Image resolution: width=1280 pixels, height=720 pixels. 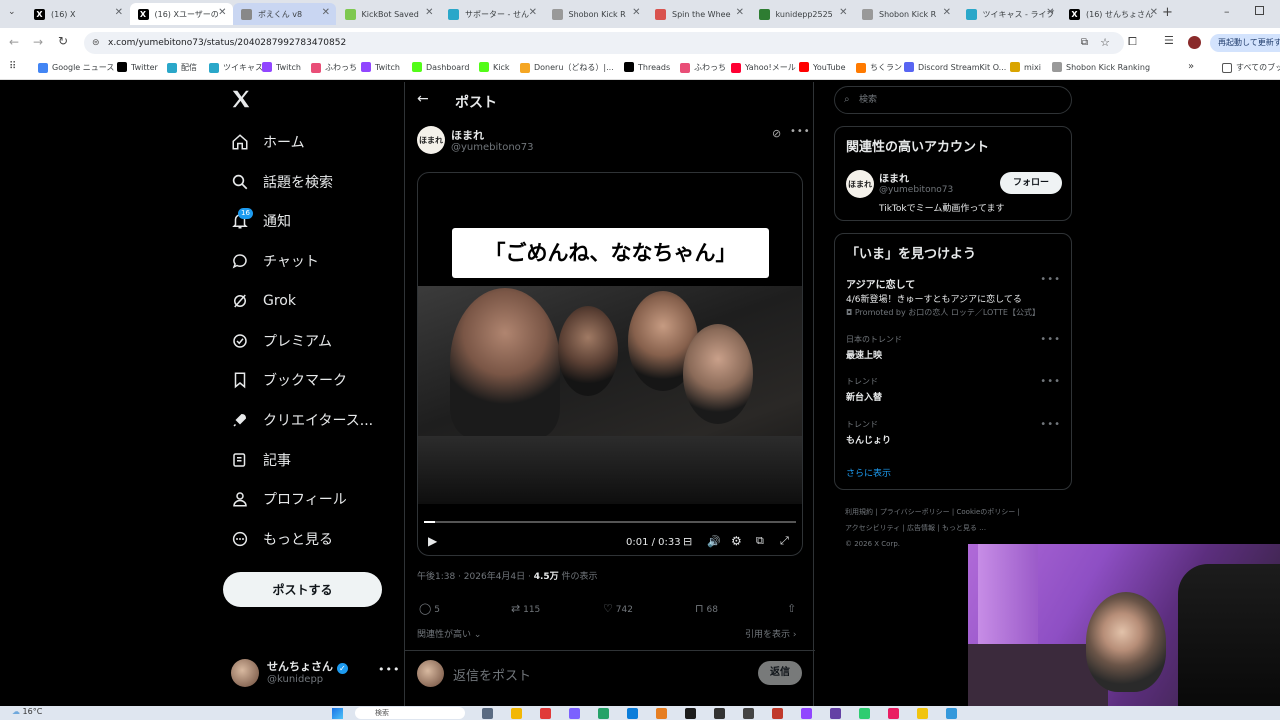 What do you see at coordinates (1194, 42) in the screenshot?
I see `profile-avatar` at bounding box center [1194, 42].